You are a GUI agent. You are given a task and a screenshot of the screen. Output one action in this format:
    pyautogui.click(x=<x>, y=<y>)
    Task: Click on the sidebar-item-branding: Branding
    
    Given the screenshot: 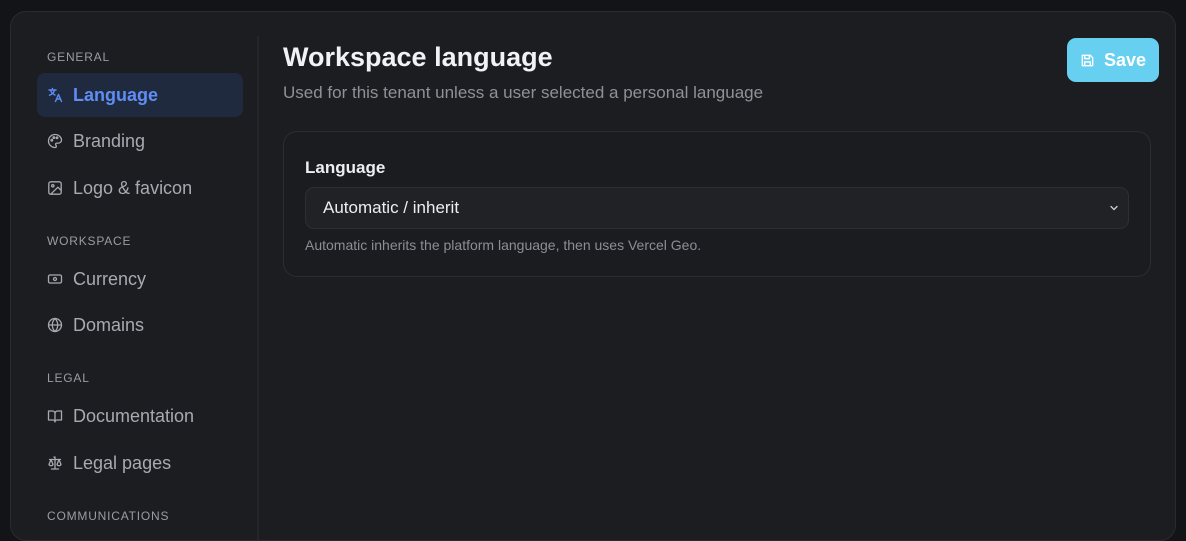 What is the action you would take?
    pyautogui.click(x=140, y=141)
    